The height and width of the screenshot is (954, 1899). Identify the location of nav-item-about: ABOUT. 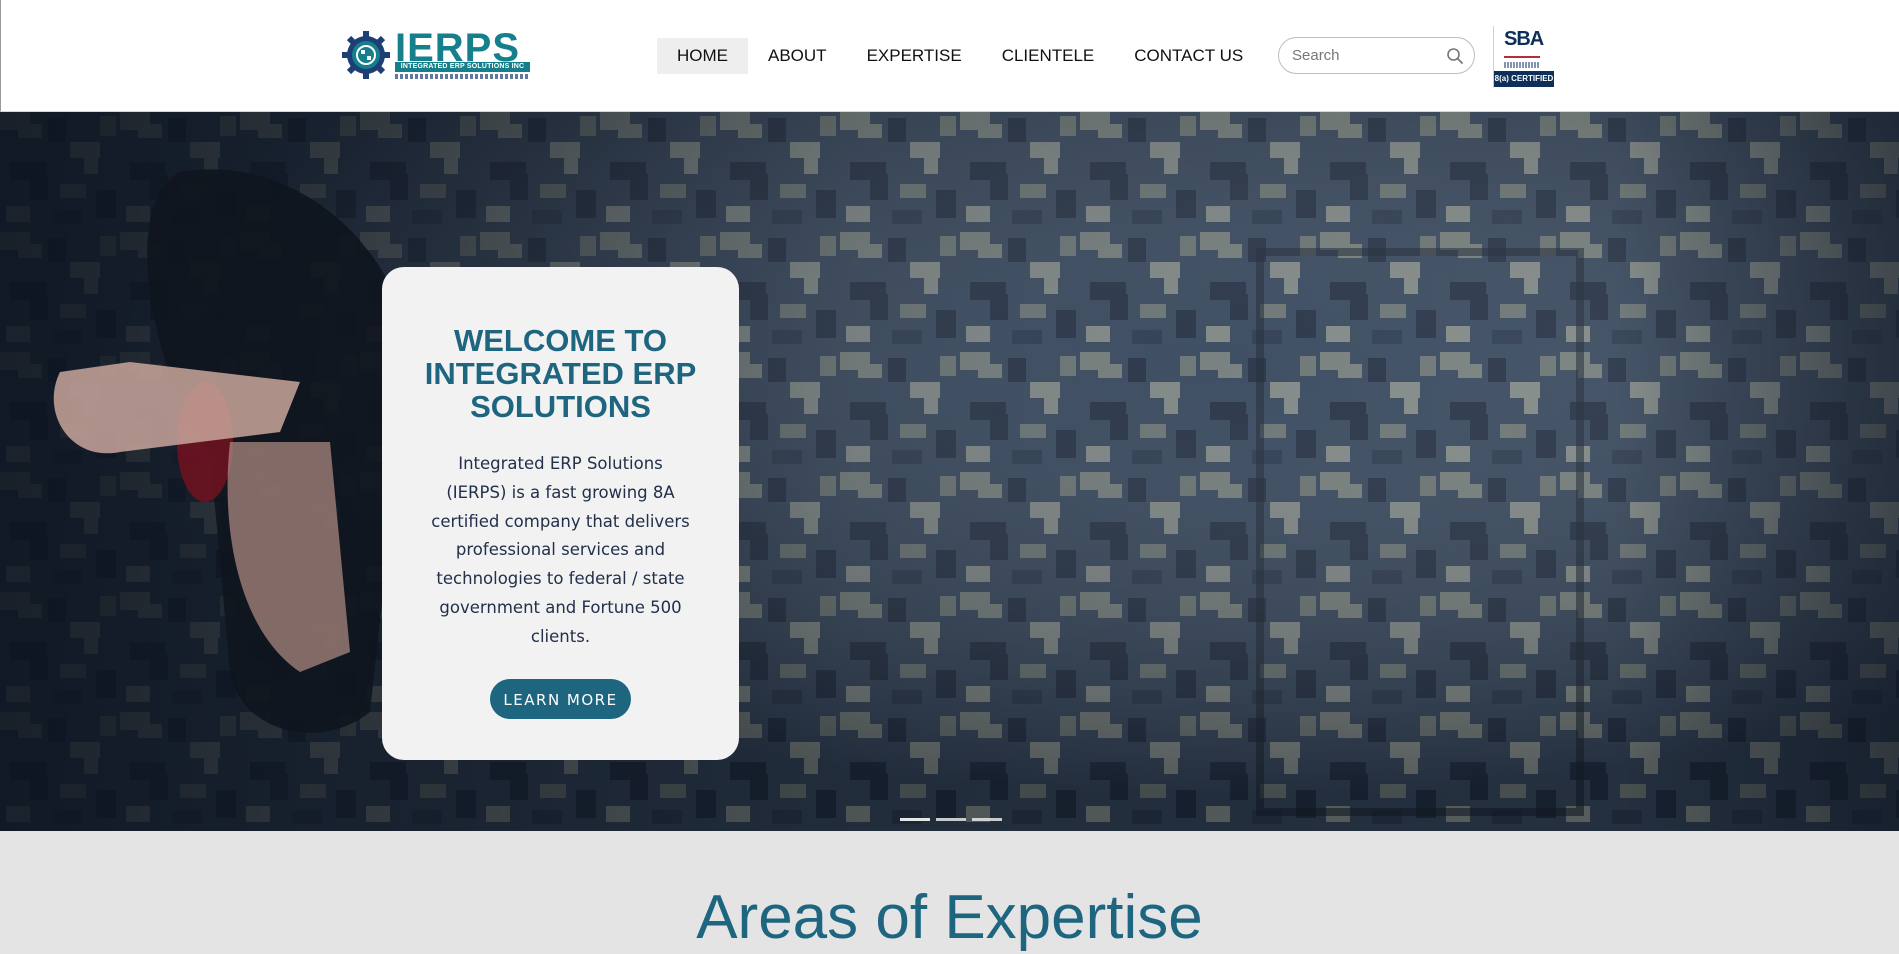
(797, 56).